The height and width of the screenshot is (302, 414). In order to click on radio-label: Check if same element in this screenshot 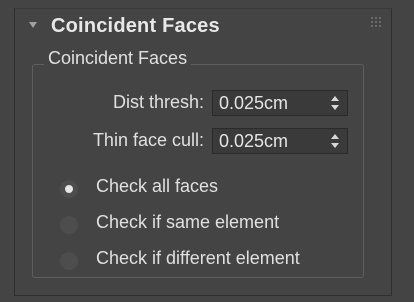, I will do `click(187, 222)`.